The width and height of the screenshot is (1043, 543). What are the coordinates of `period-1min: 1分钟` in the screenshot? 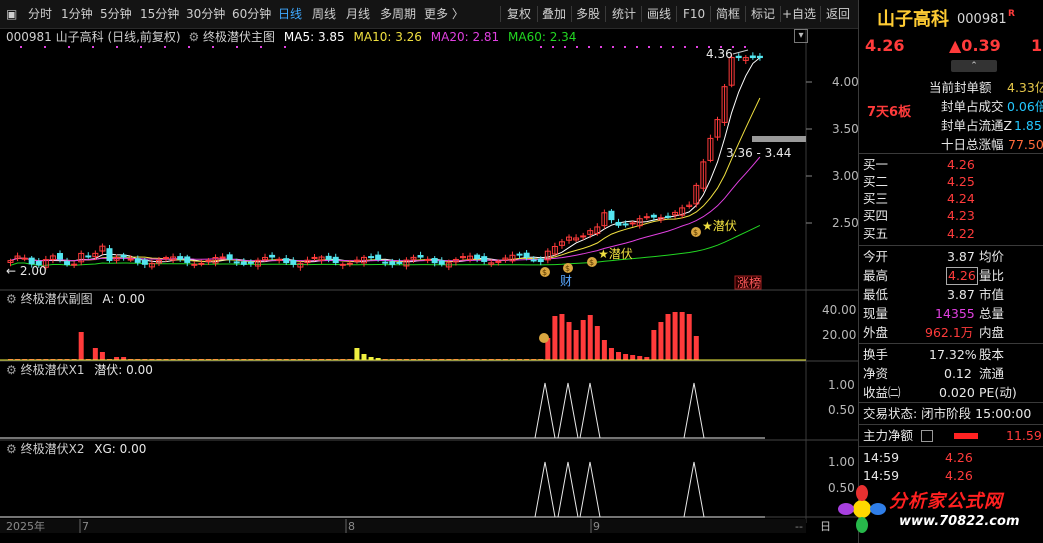 It's located at (77, 14).